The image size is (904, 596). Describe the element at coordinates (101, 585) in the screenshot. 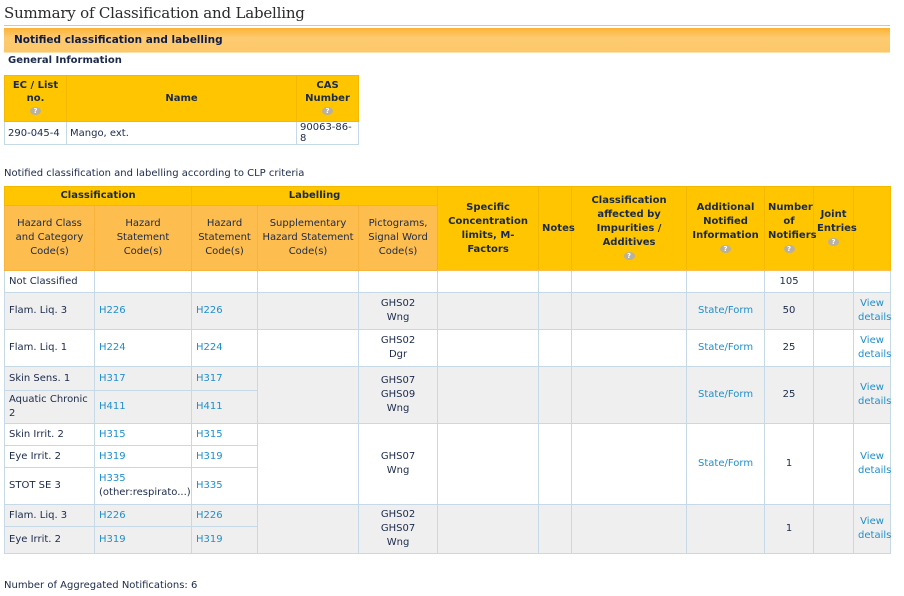

I see `aggregated-notifications-count: Number of Aggregated Notifications: 6` at that location.